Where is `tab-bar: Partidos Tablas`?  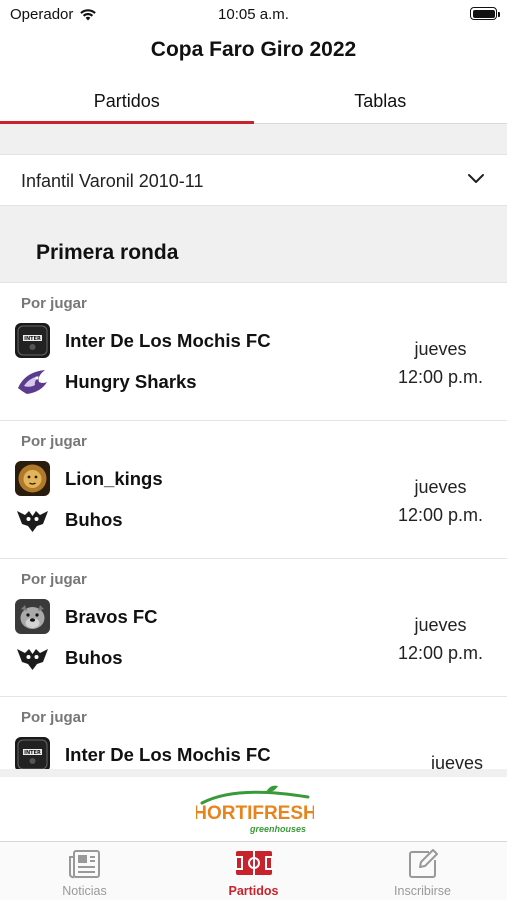
tab-bar: Partidos Tablas is located at coordinates (253, 101).